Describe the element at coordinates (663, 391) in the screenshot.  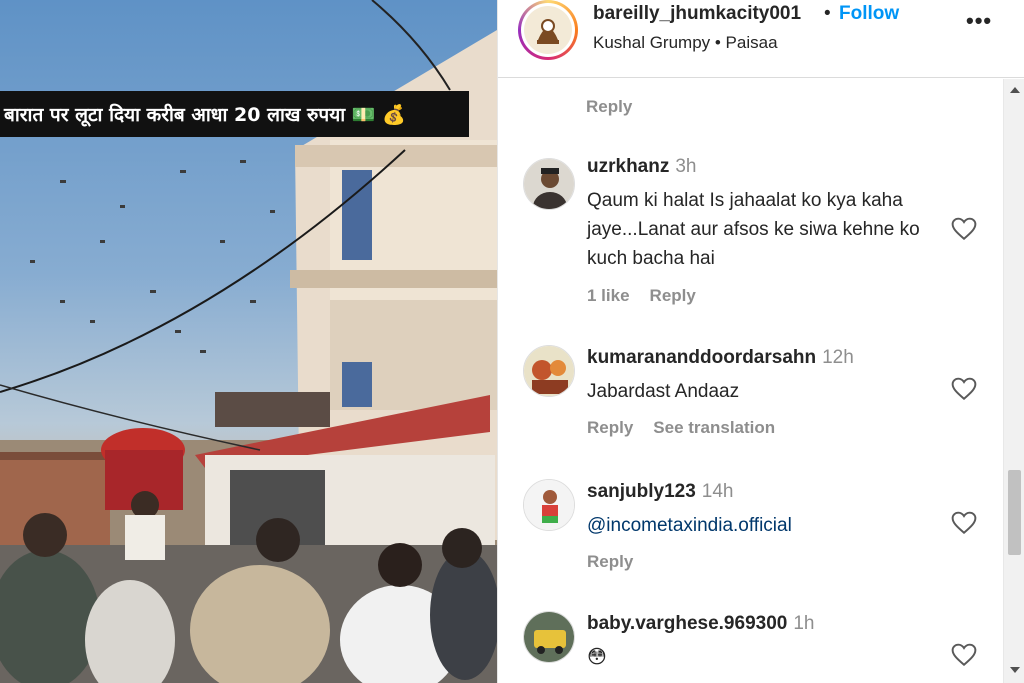
I see `comment-text: Jabardast Andaaz` at that location.